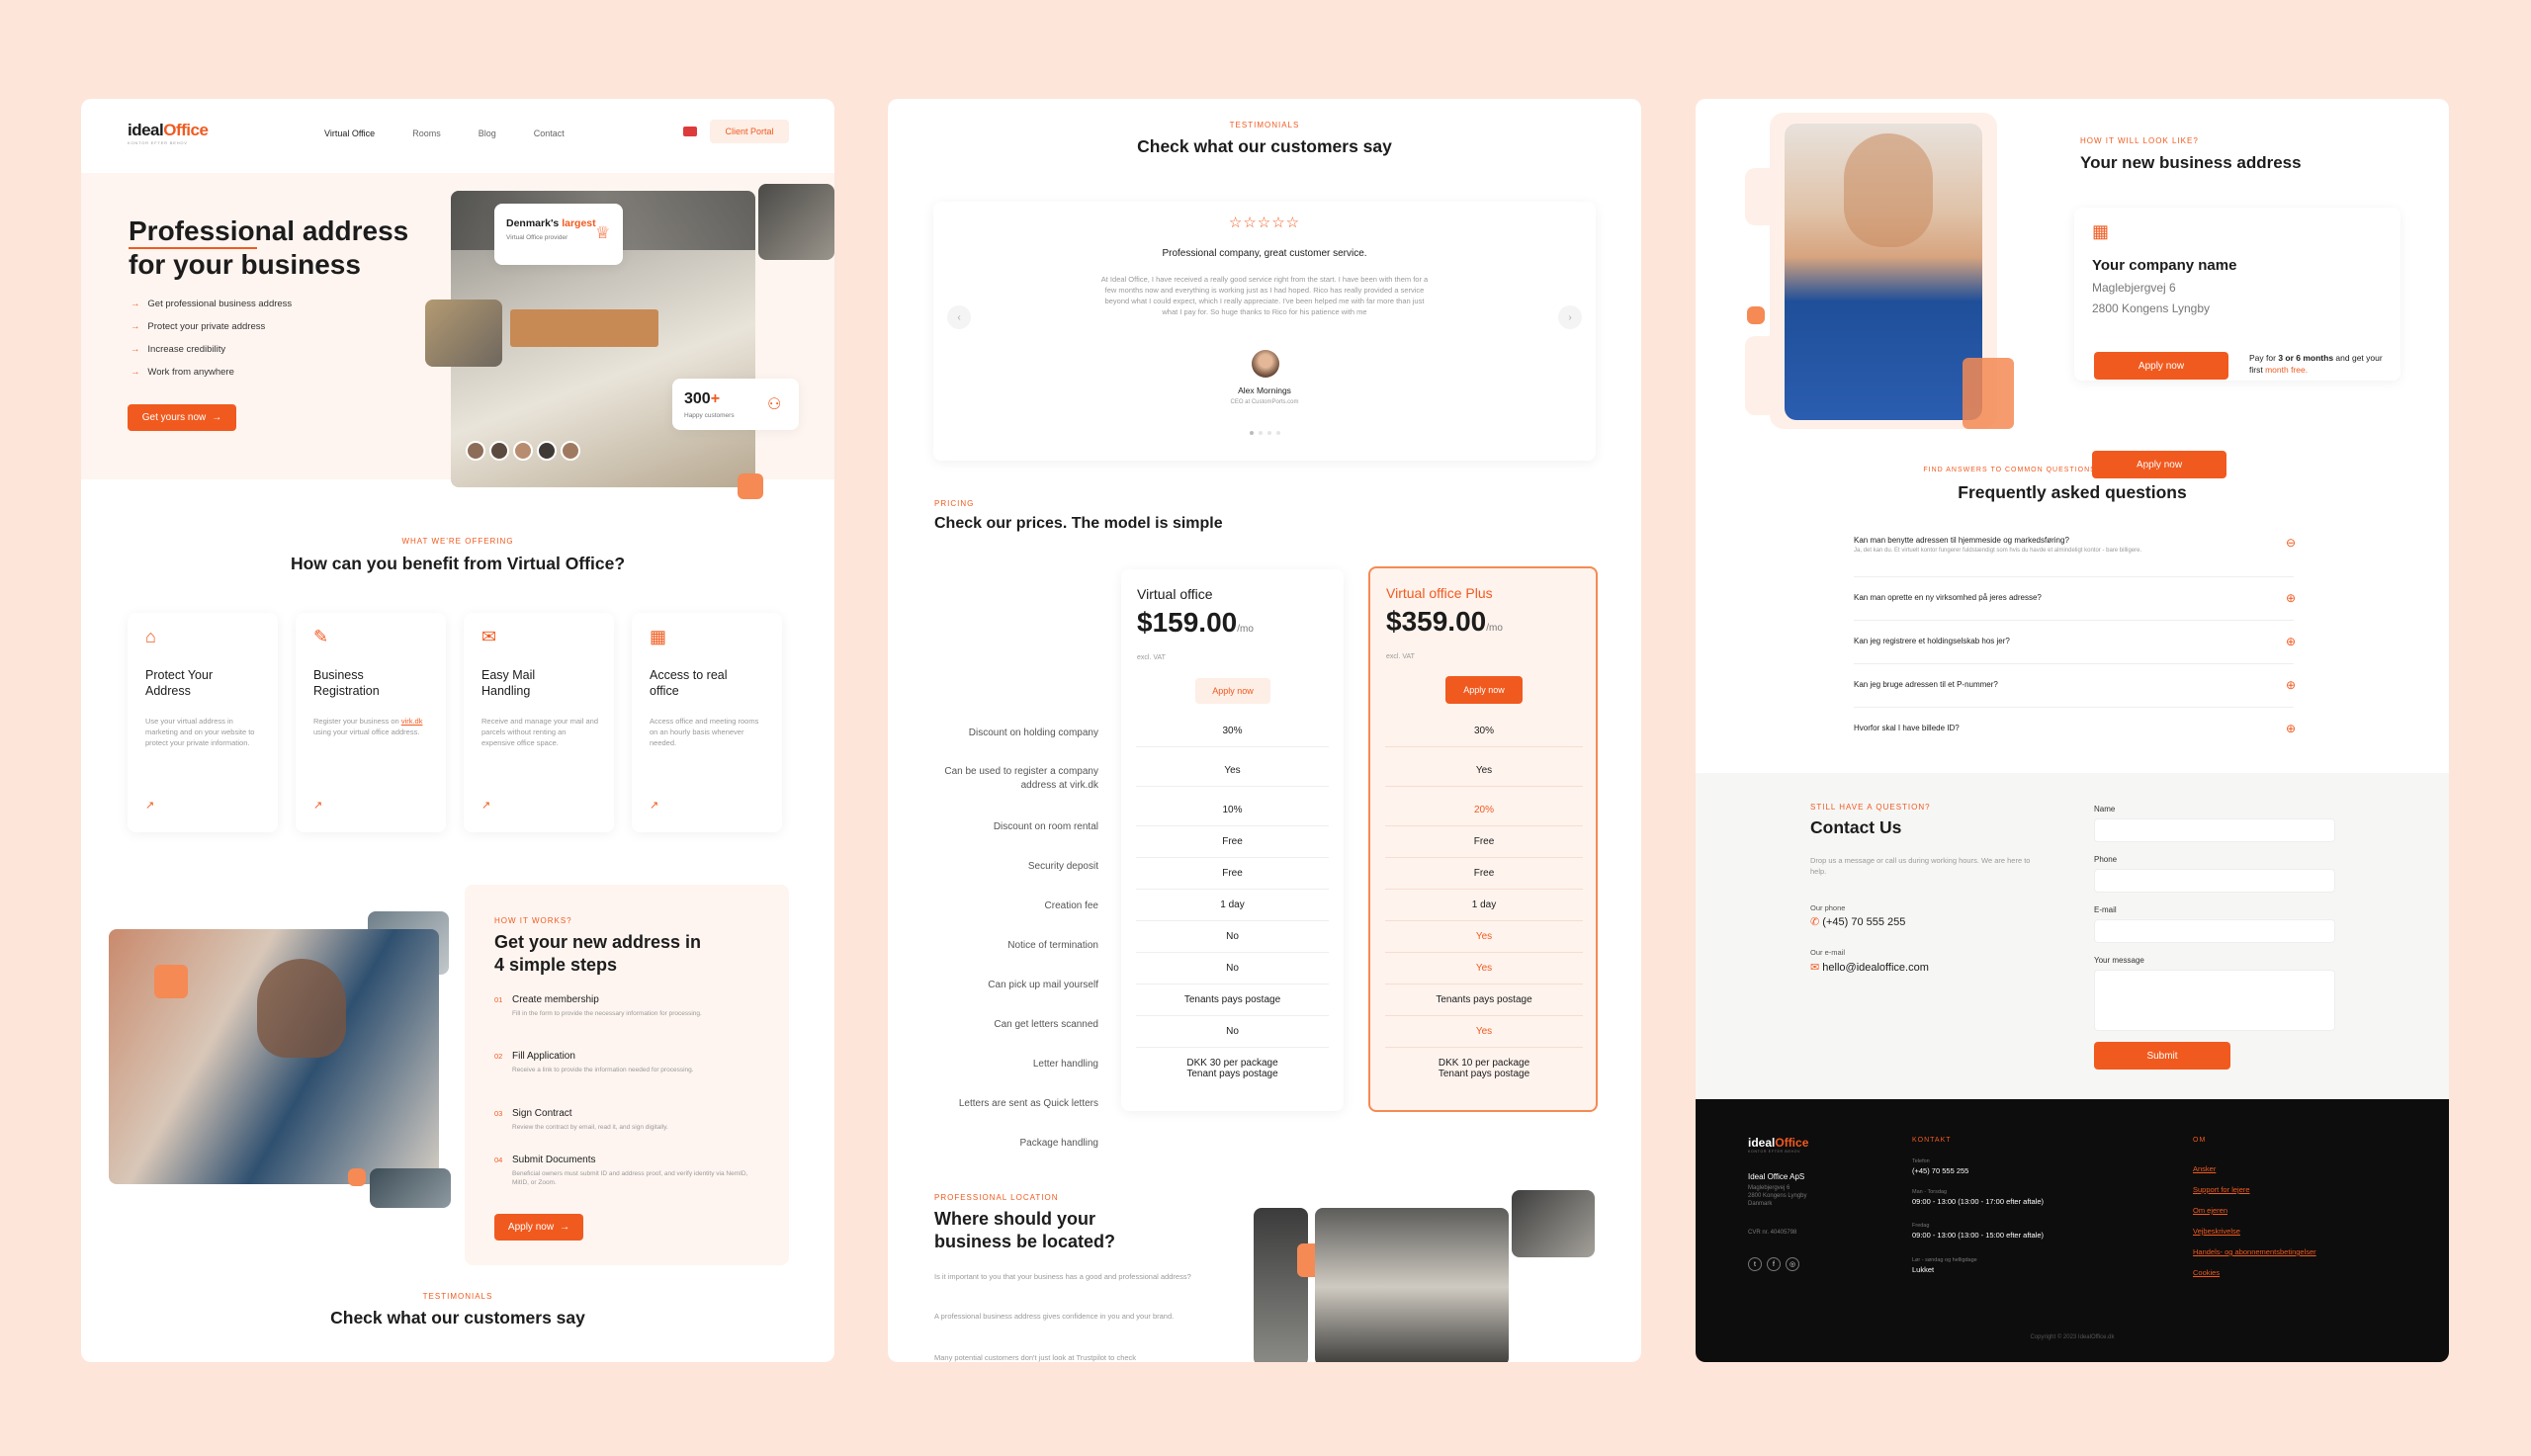 This screenshot has width=2531, height=1456. I want to click on businesswoman-photo, so click(1884, 272).